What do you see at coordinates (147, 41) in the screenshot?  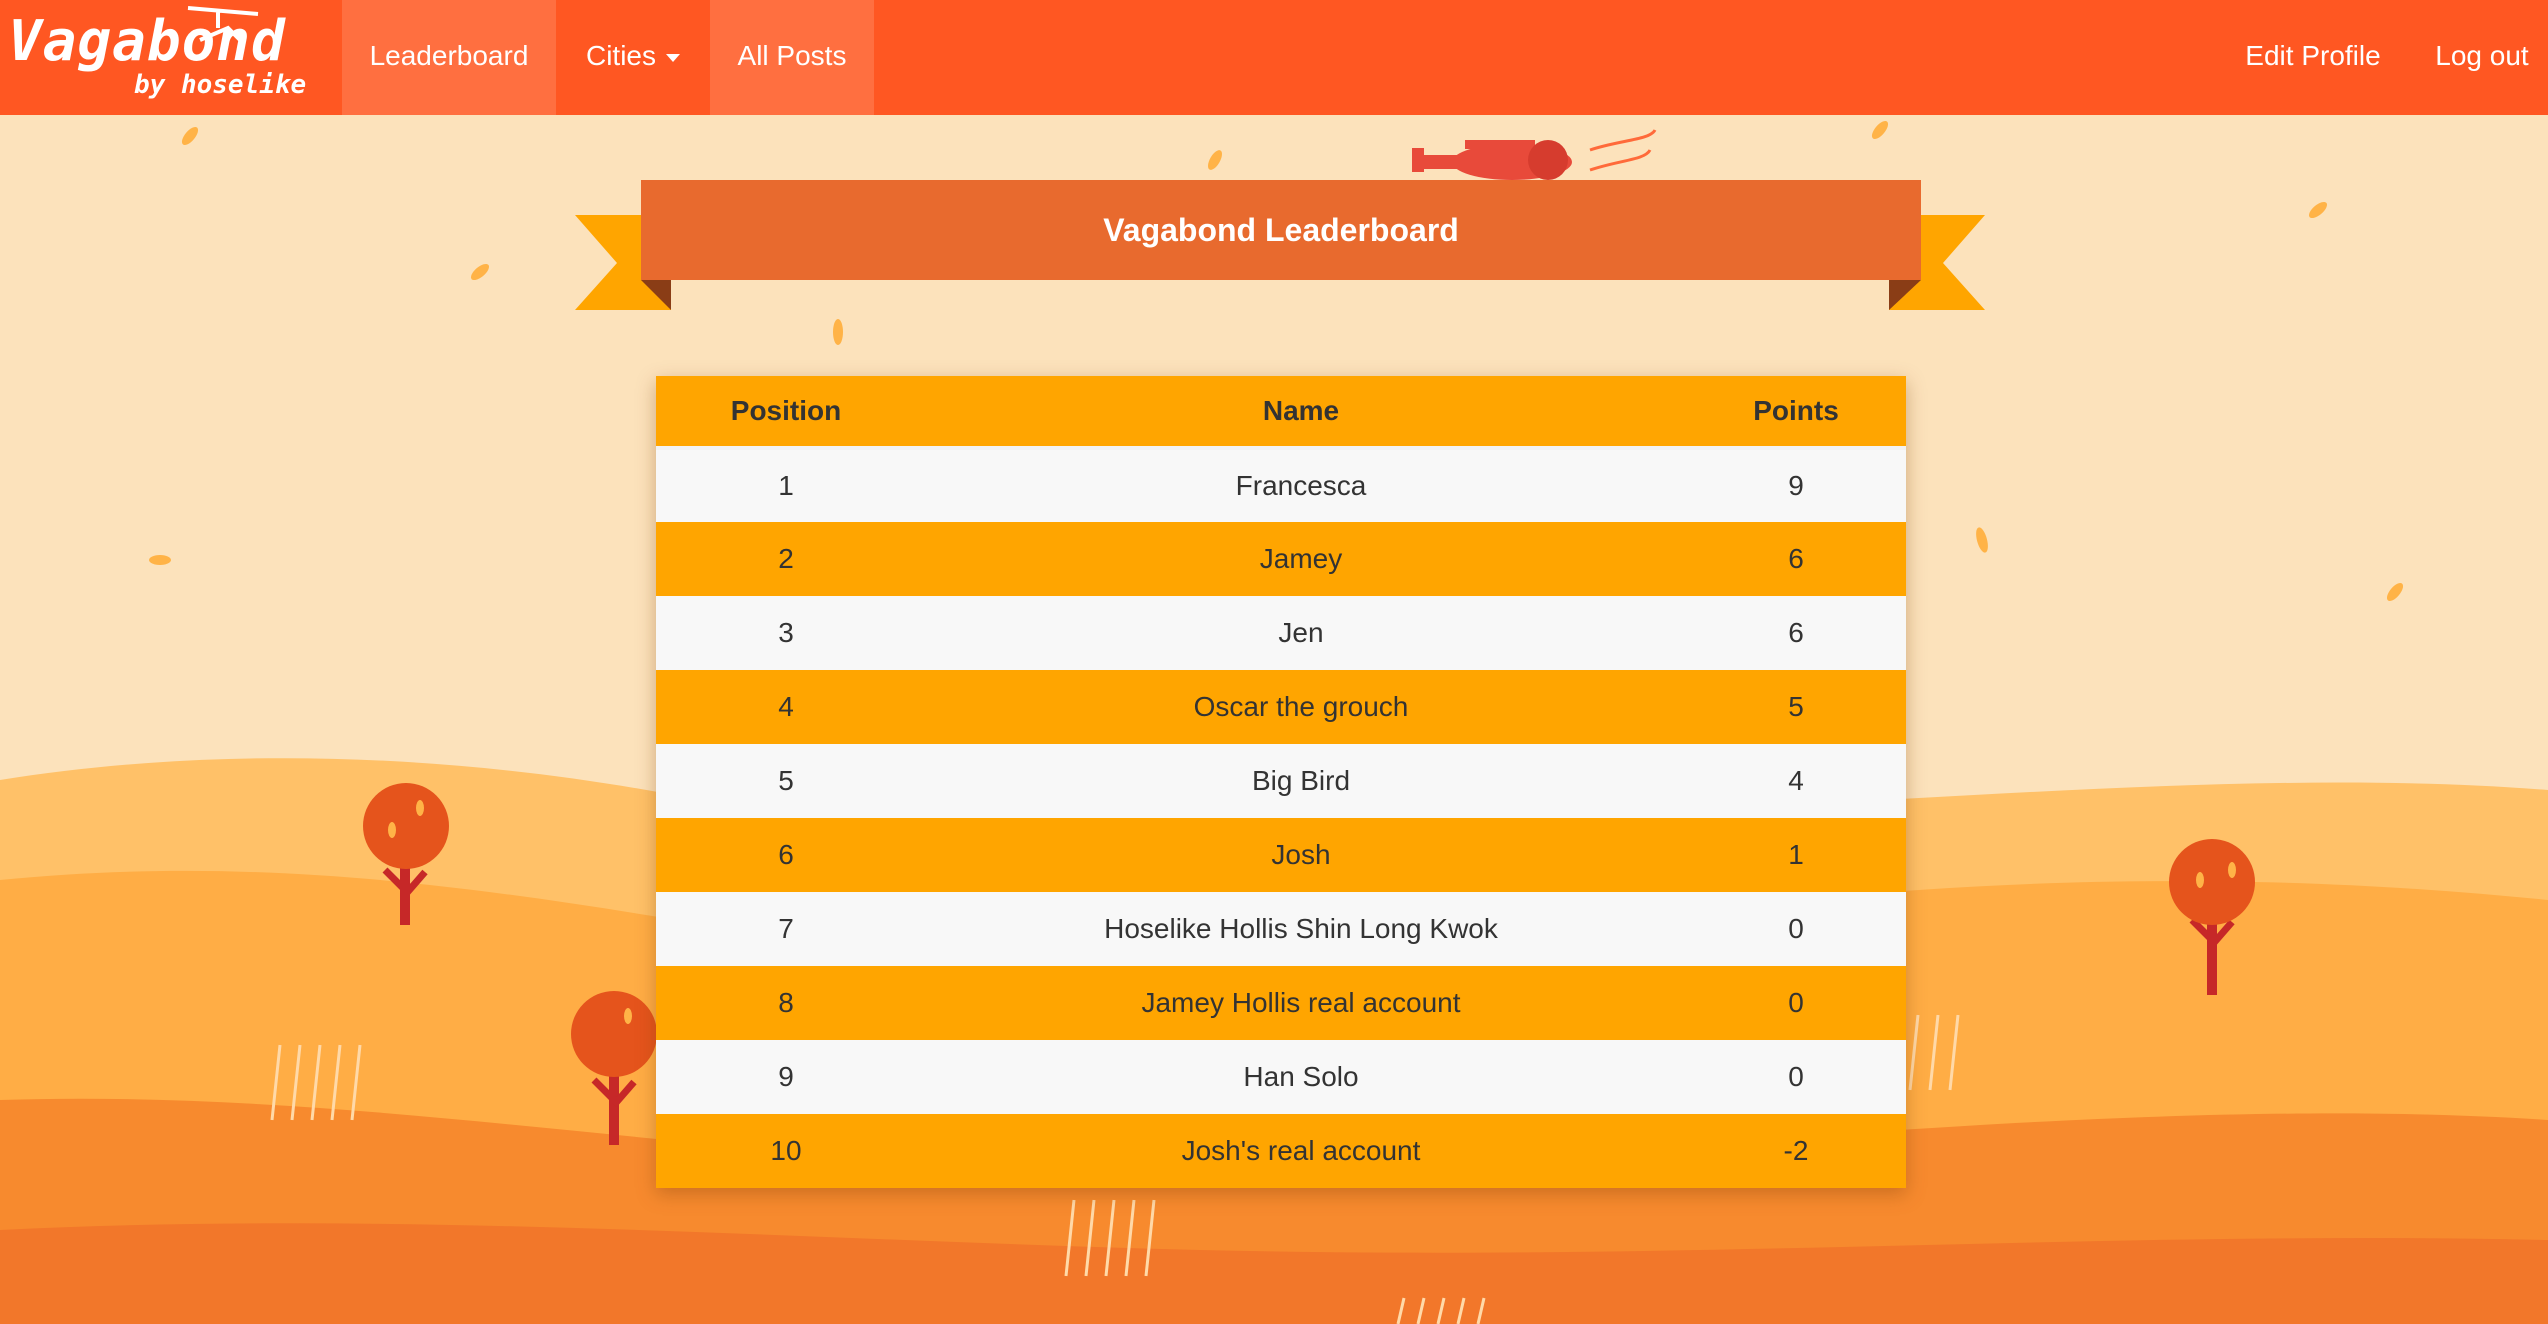 I see `brand-name: Vagabond` at bounding box center [147, 41].